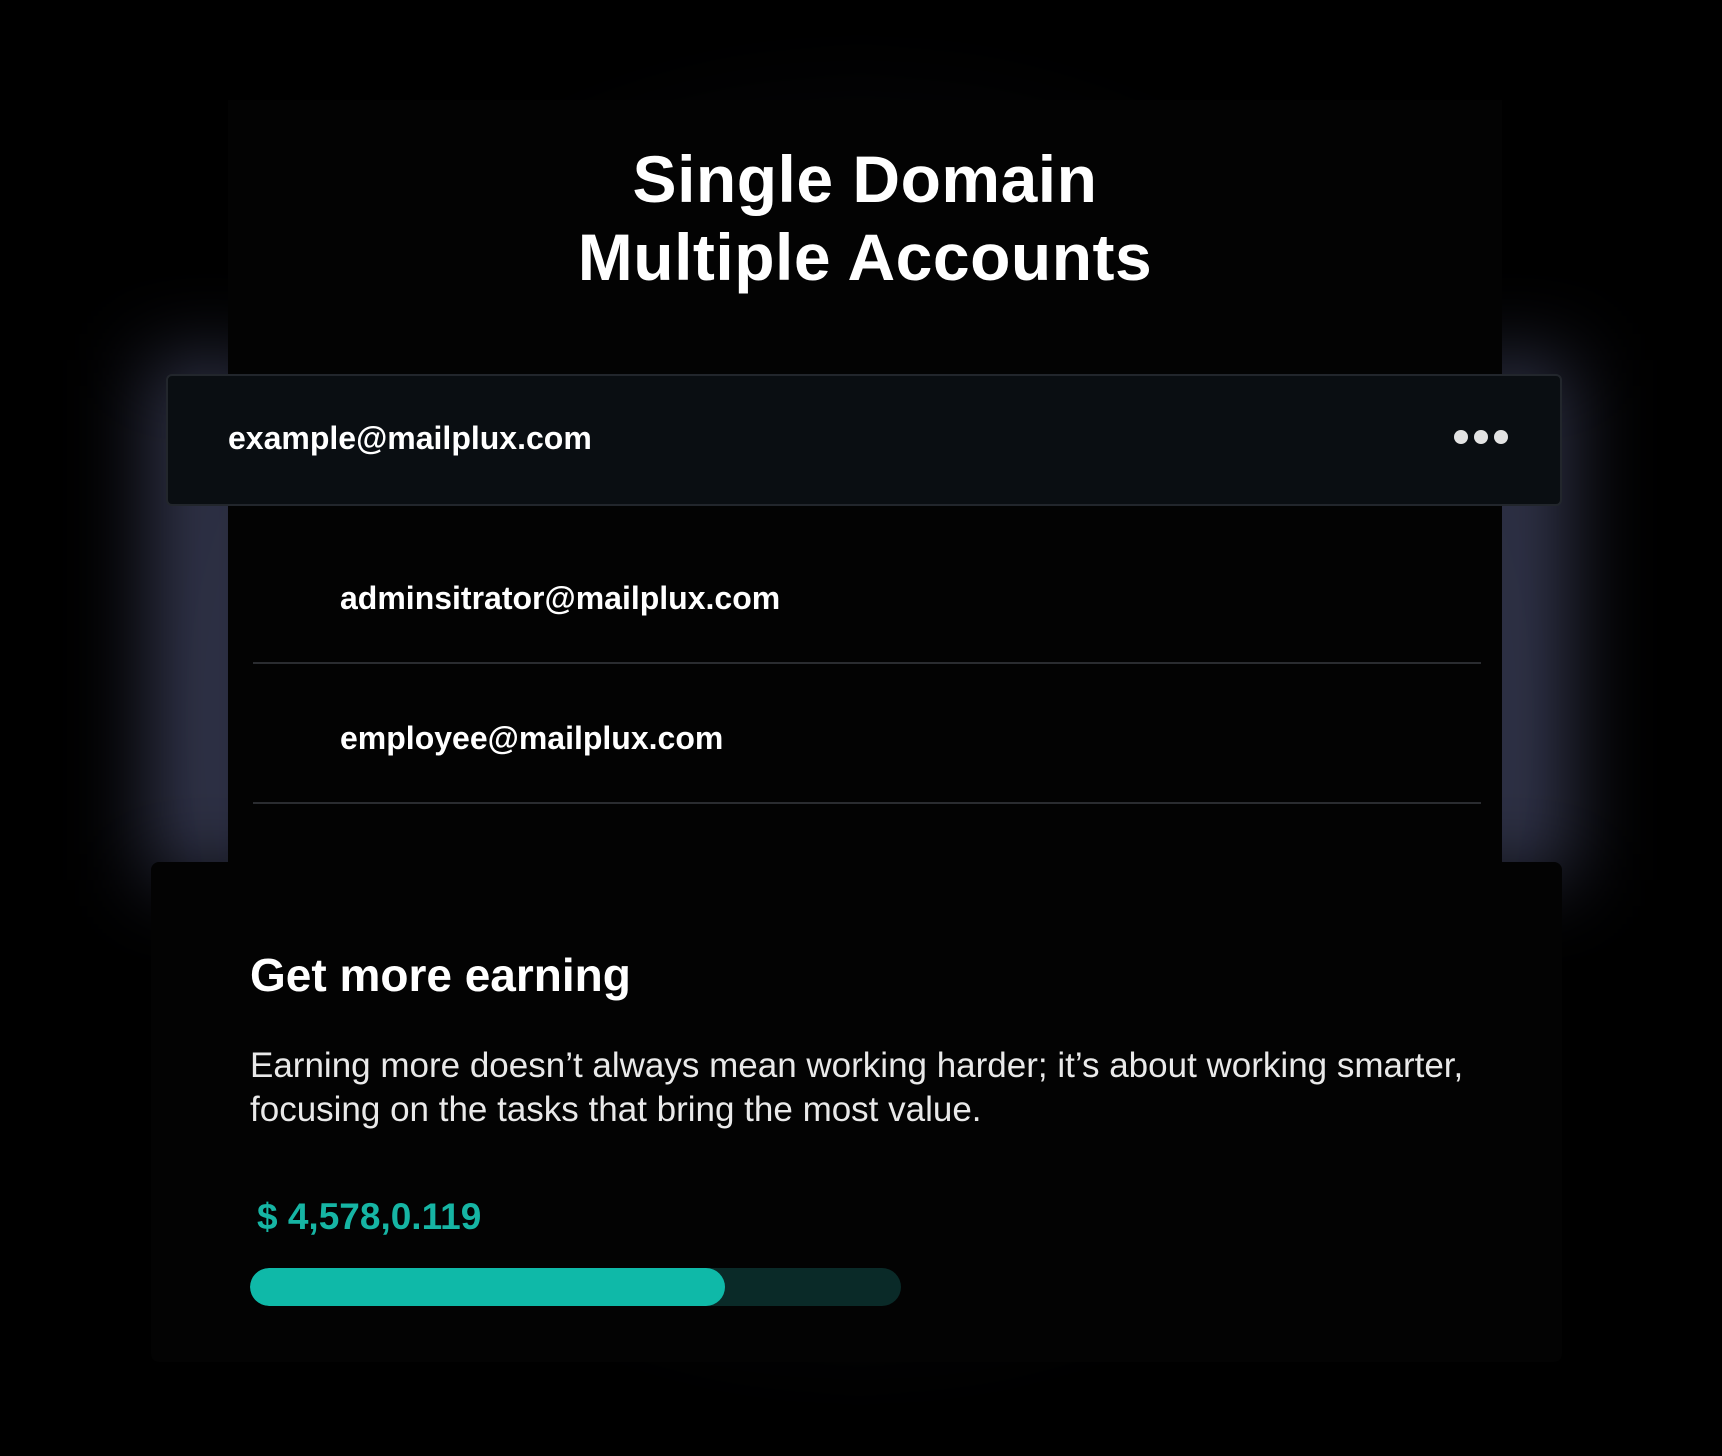 This screenshot has width=1722, height=1456. I want to click on more-horizontal-icon, so click(1481, 437).